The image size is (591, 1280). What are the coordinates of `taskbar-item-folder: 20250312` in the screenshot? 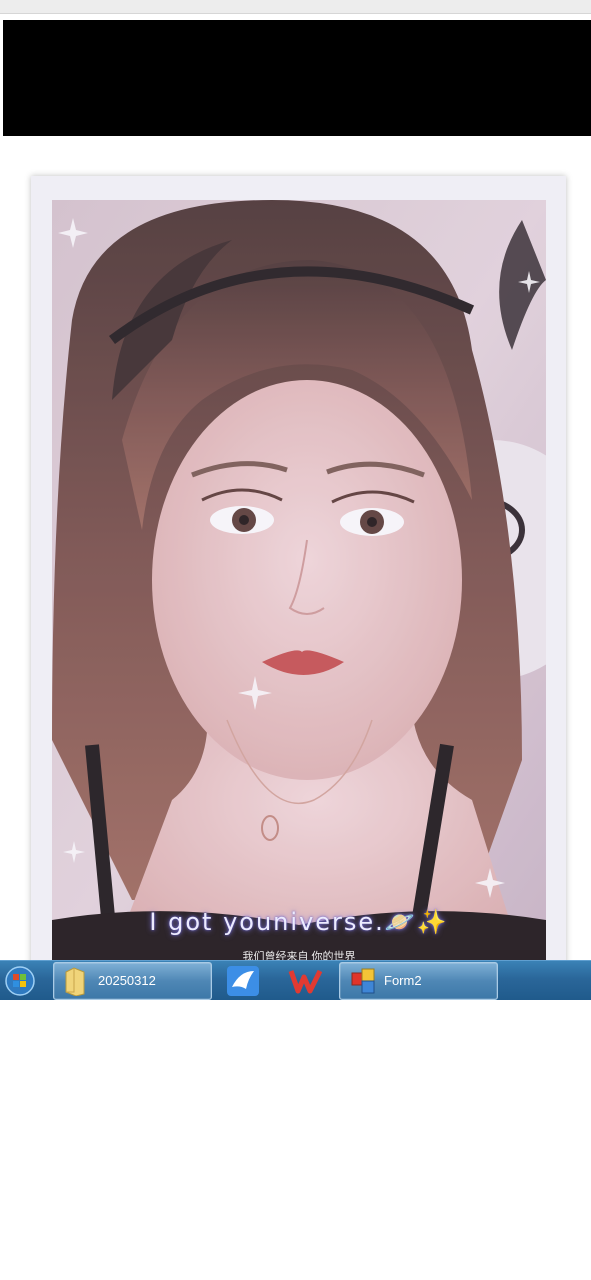 It's located at (132, 981).